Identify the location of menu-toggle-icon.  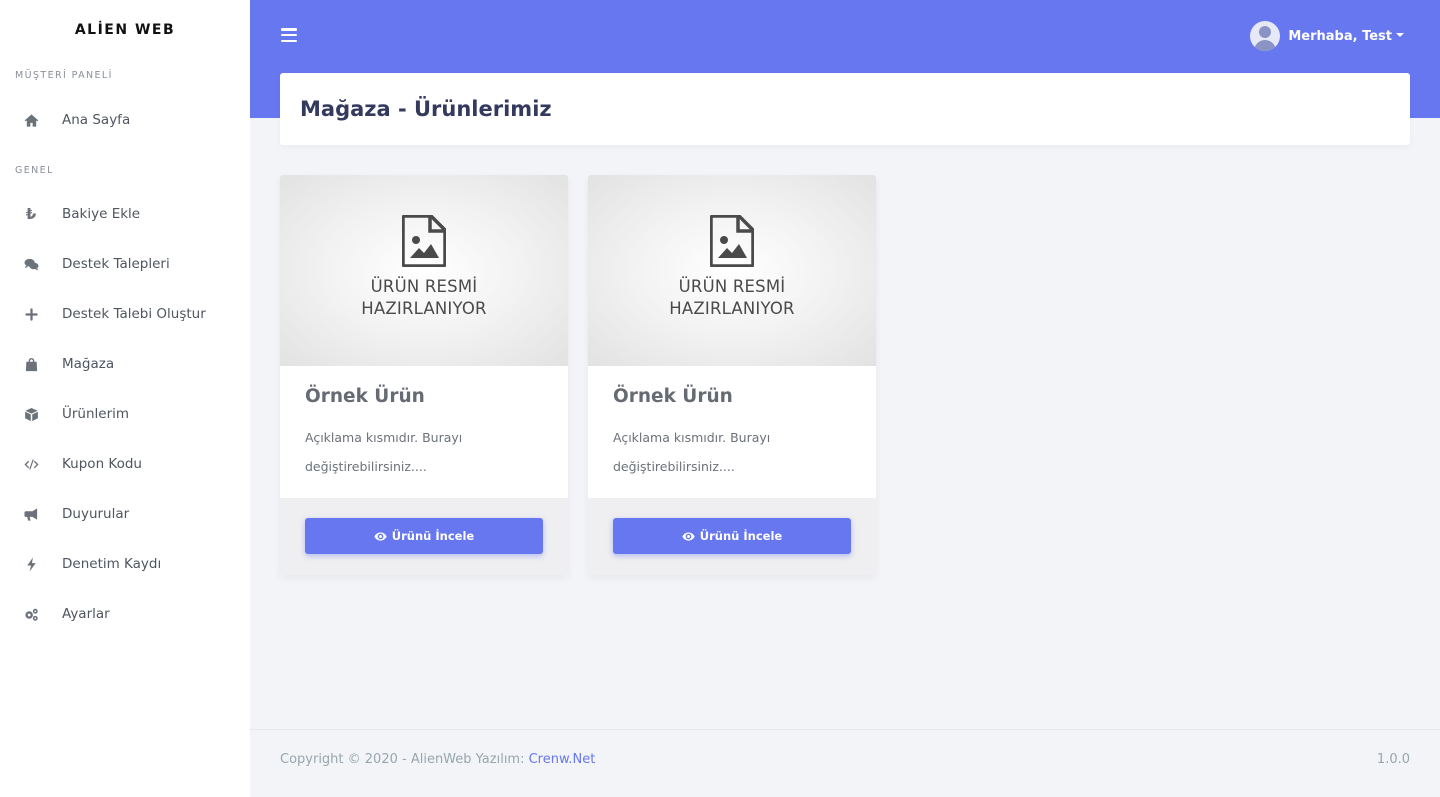
(289, 35).